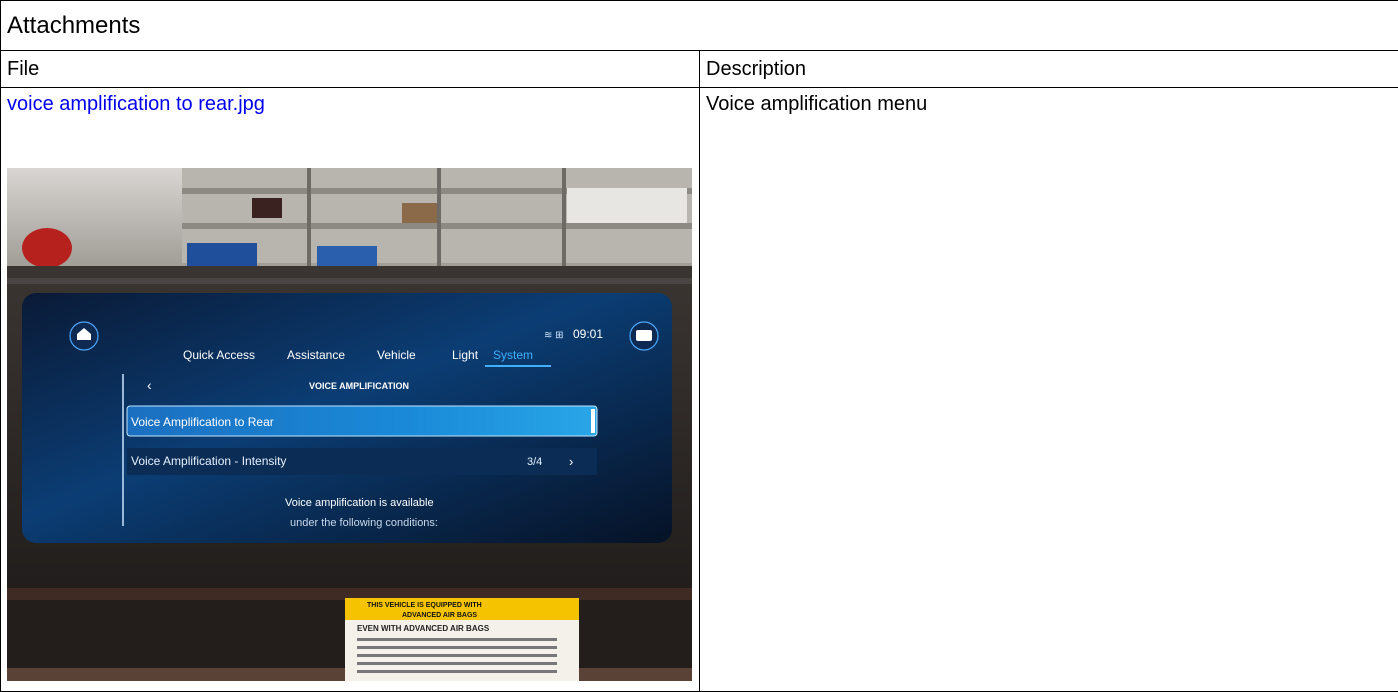 This screenshot has height=692, width=1398. What do you see at coordinates (588, 334) in the screenshot?
I see `status-time: 09:01` at bounding box center [588, 334].